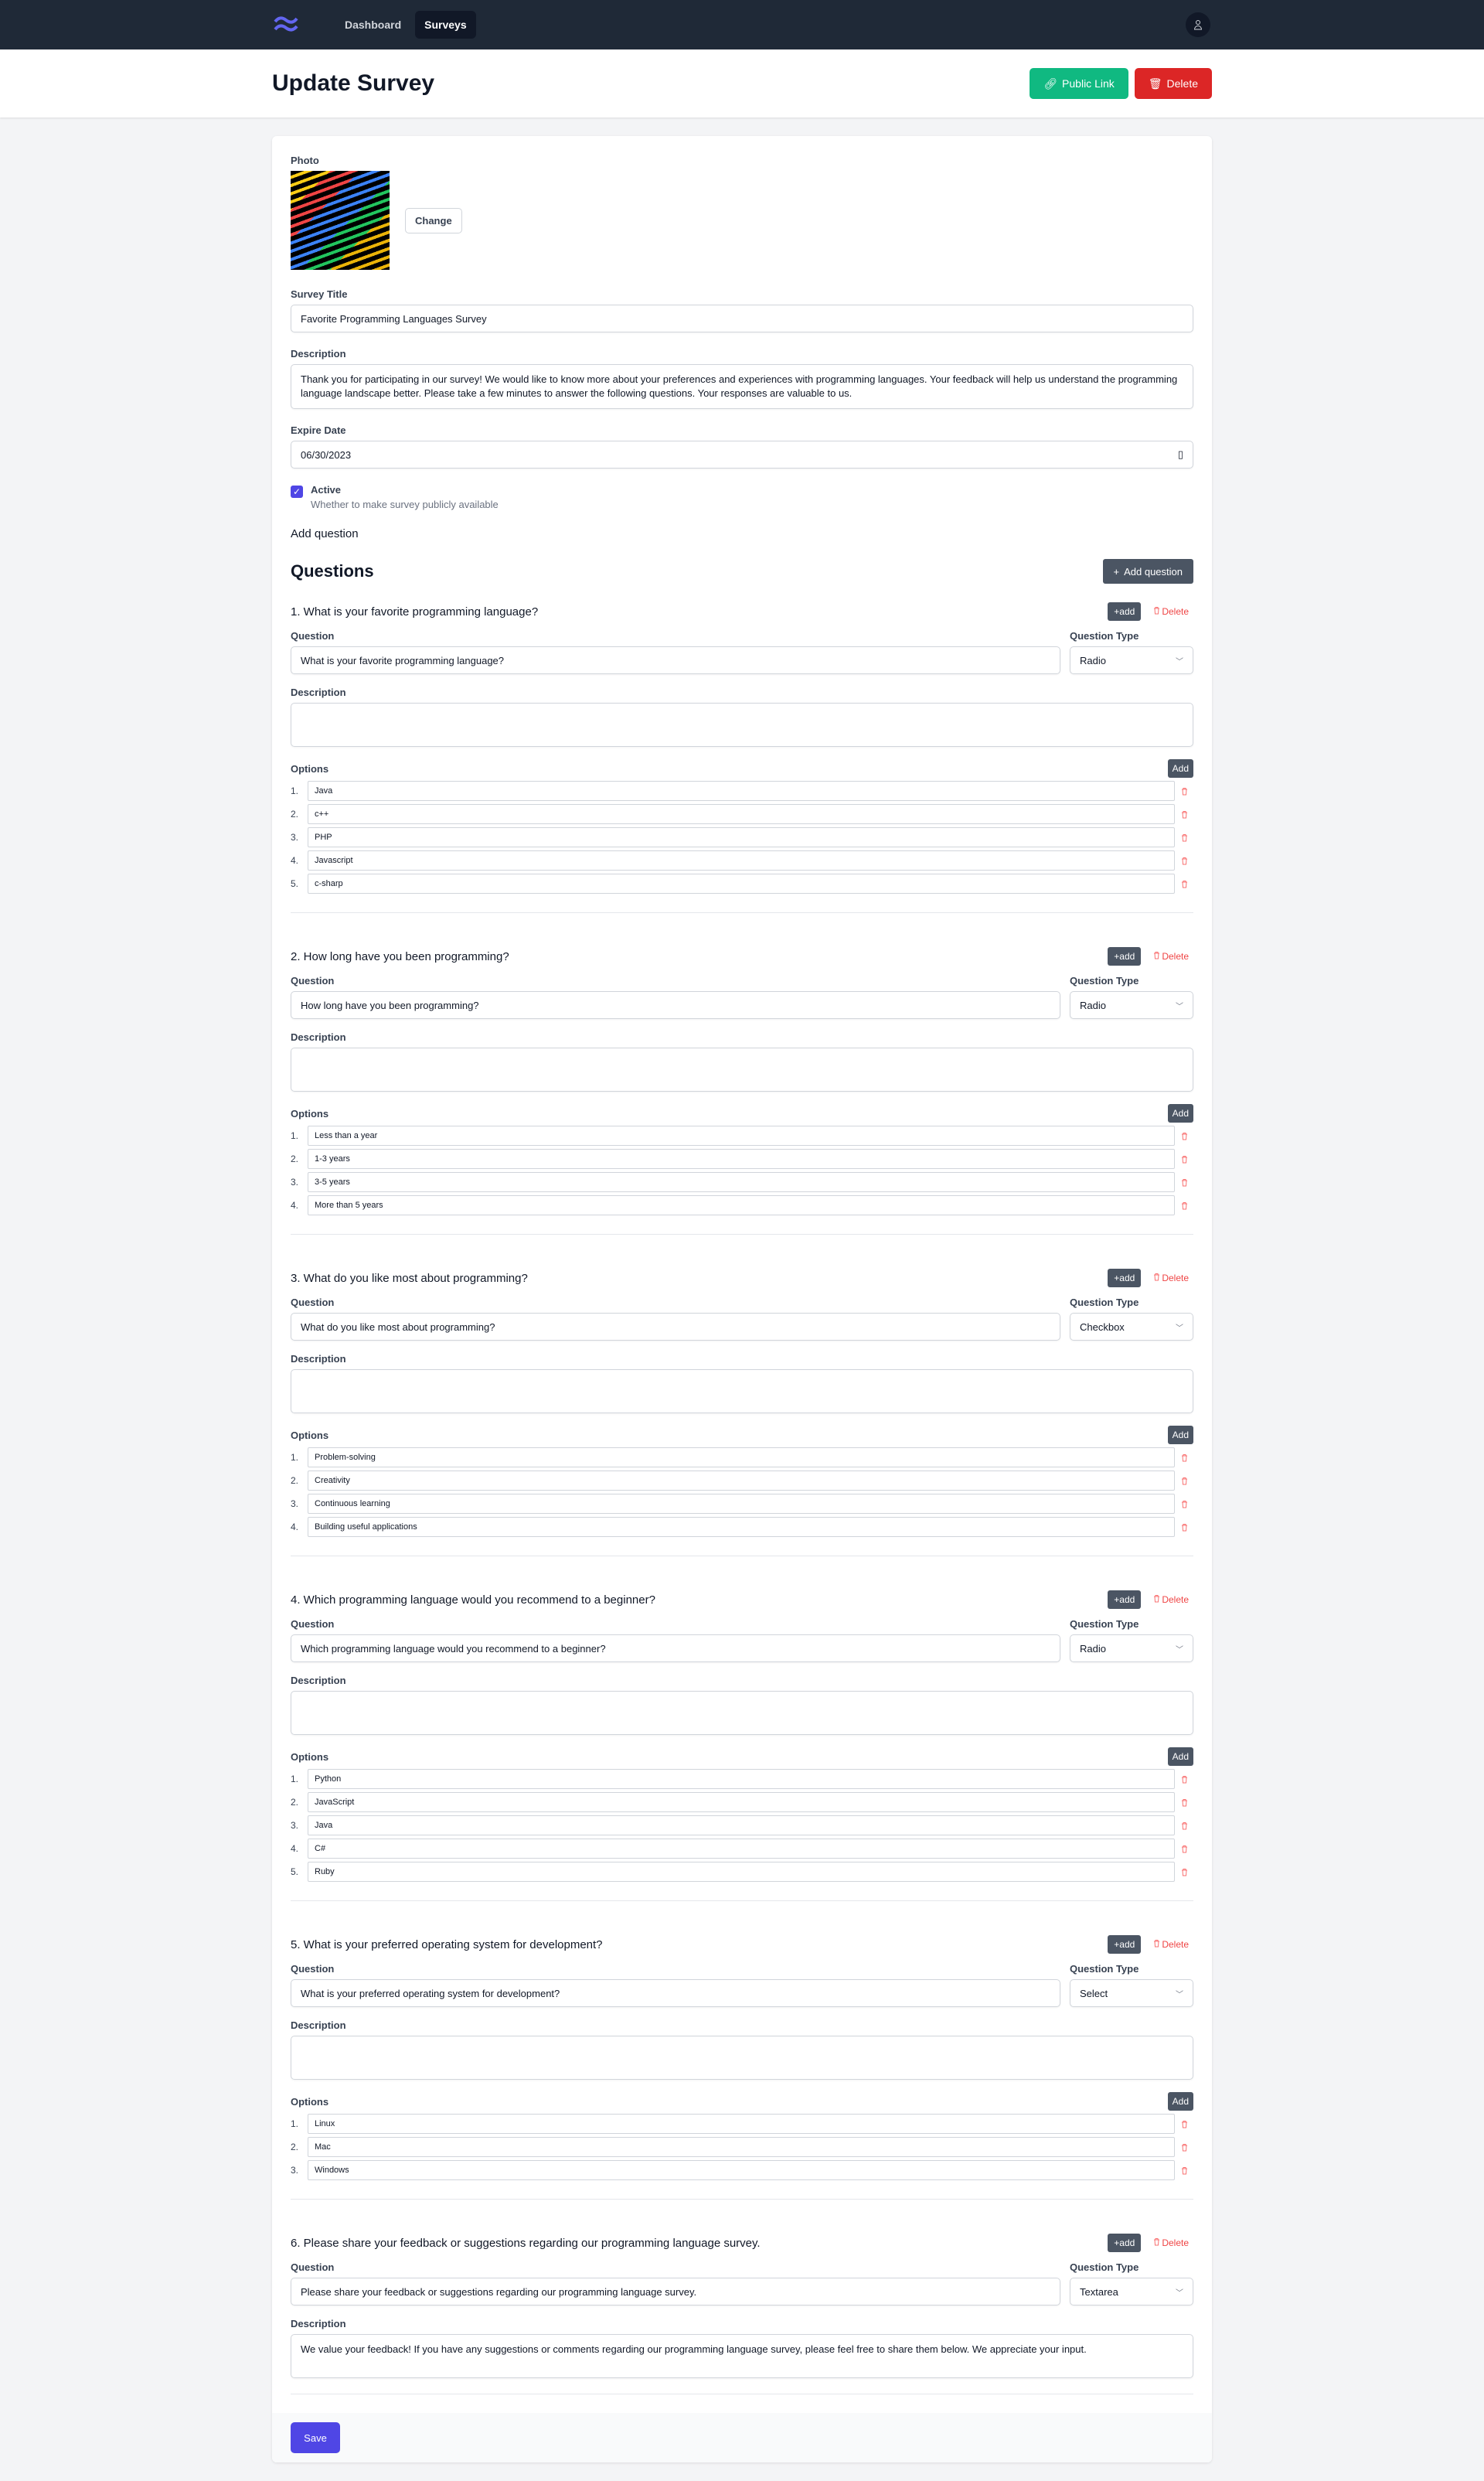 Image resolution: width=1484 pixels, height=2481 pixels. What do you see at coordinates (741, 1457) in the screenshot?
I see `option-input: Problem-solving` at bounding box center [741, 1457].